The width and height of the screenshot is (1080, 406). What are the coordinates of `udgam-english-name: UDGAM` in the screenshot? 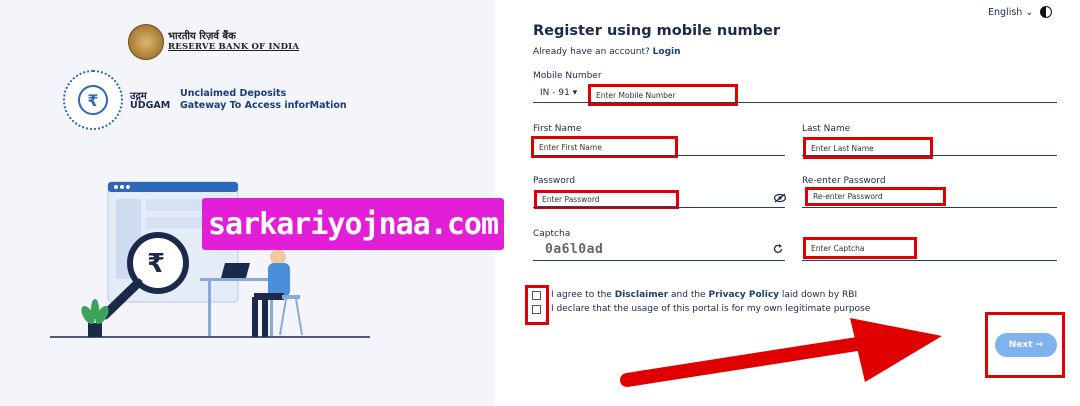 It's located at (150, 105).